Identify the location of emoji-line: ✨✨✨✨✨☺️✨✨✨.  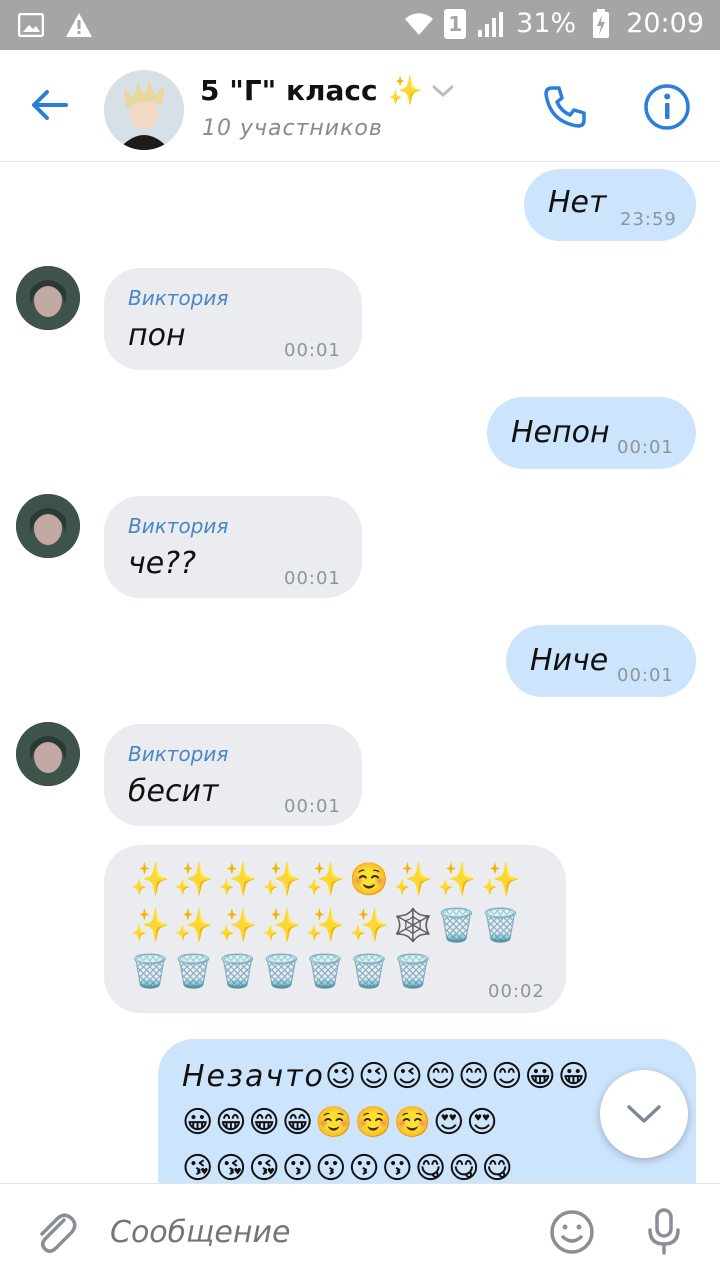
(327, 879).